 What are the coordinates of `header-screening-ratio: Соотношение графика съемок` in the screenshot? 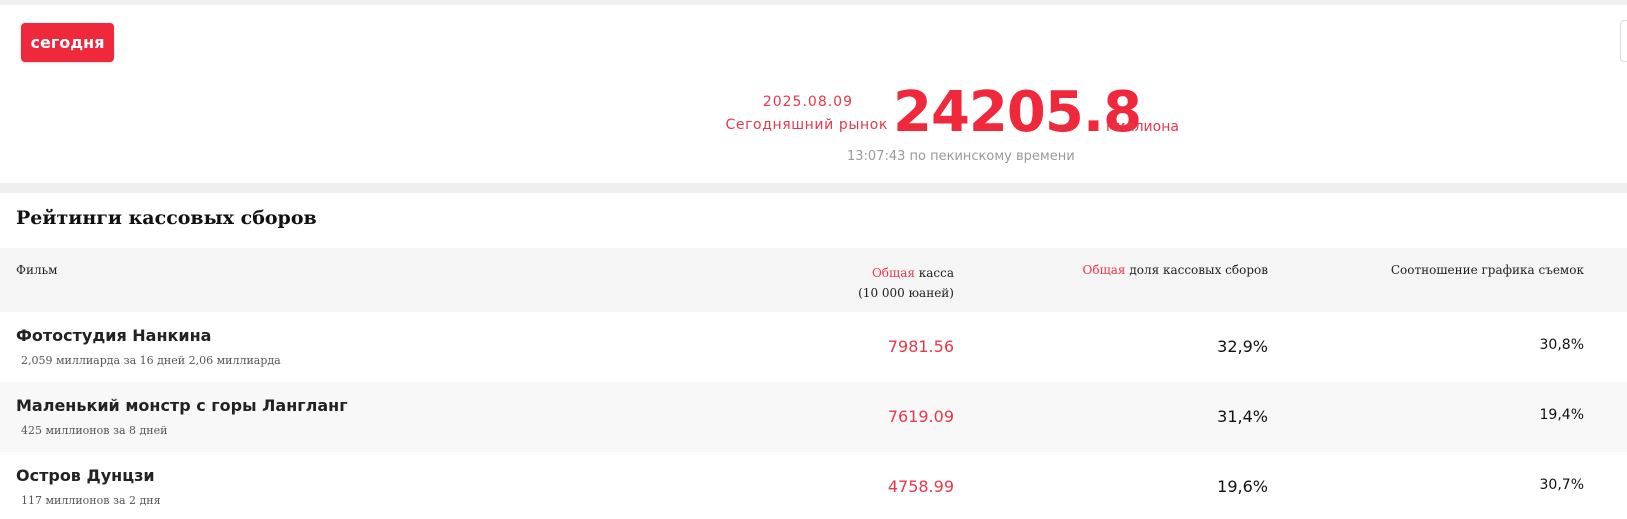 It's located at (1487, 270).